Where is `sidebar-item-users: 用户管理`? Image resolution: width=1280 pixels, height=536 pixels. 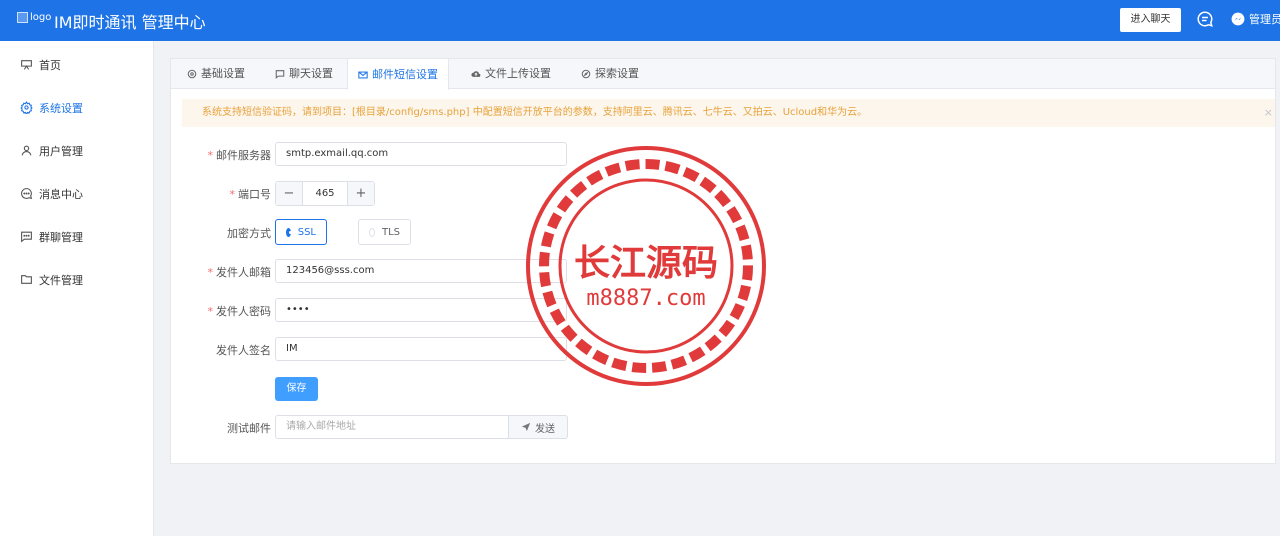 sidebar-item-users: 用户管理 is located at coordinates (77, 150).